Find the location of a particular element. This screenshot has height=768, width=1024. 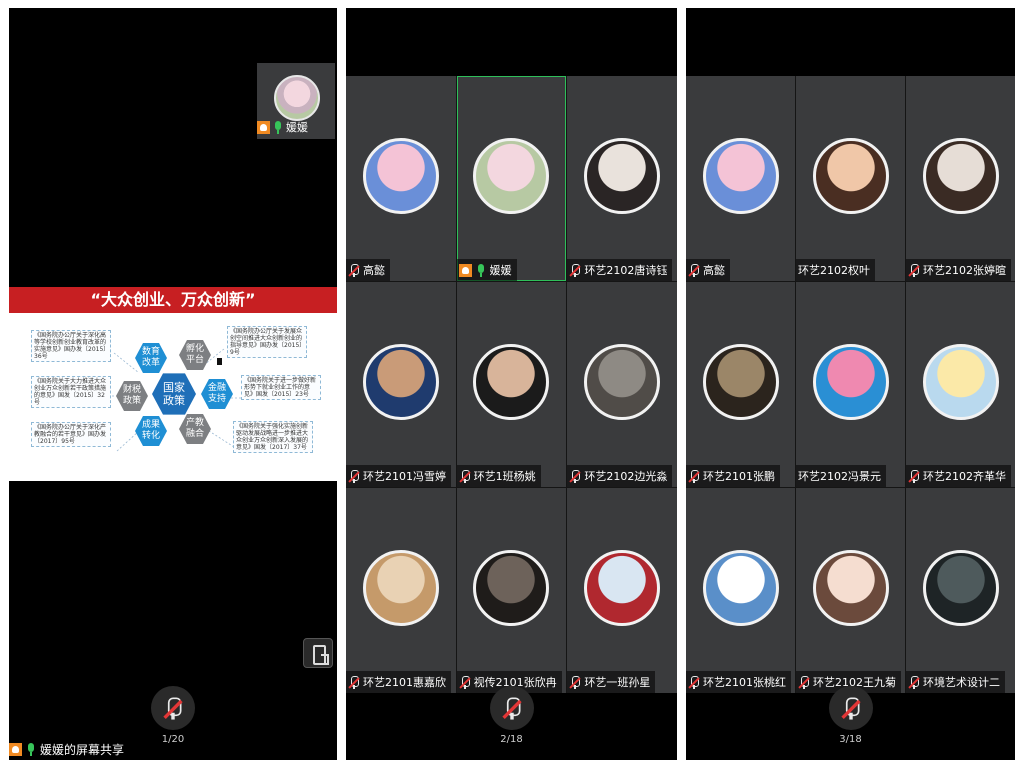

self-name: 媛媛 is located at coordinates (297, 127).